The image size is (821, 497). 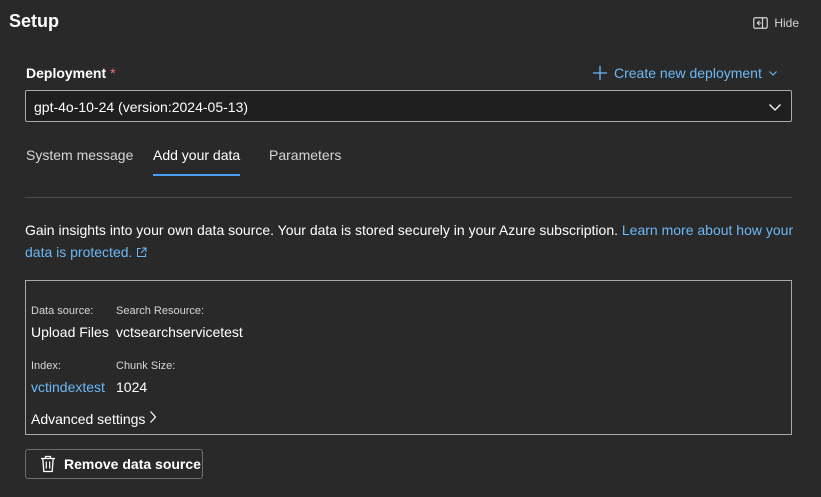 What do you see at coordinates (179, 332) in the screenshot?
I see `search-resource-value: vctsearchservicetest` at bounding box center [179, 332].